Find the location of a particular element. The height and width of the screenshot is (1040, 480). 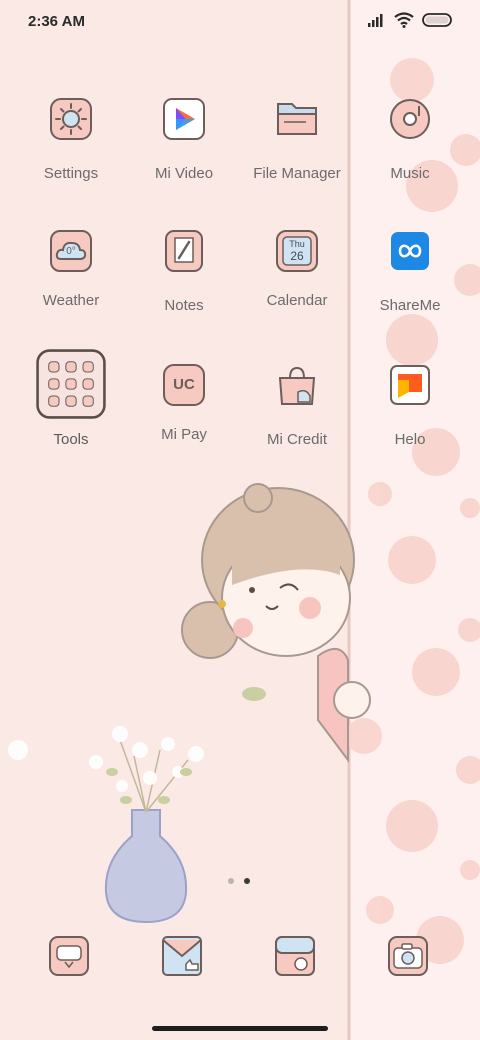

app-label: Mi Pay is located at coordinates (184, 434).